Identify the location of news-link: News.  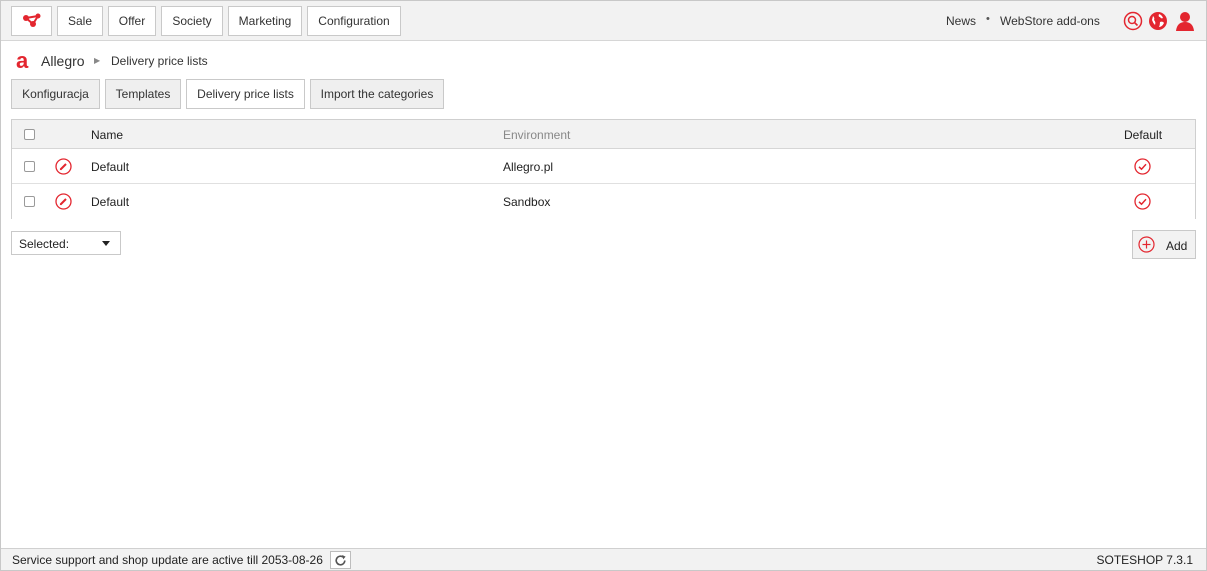
(961, 21).